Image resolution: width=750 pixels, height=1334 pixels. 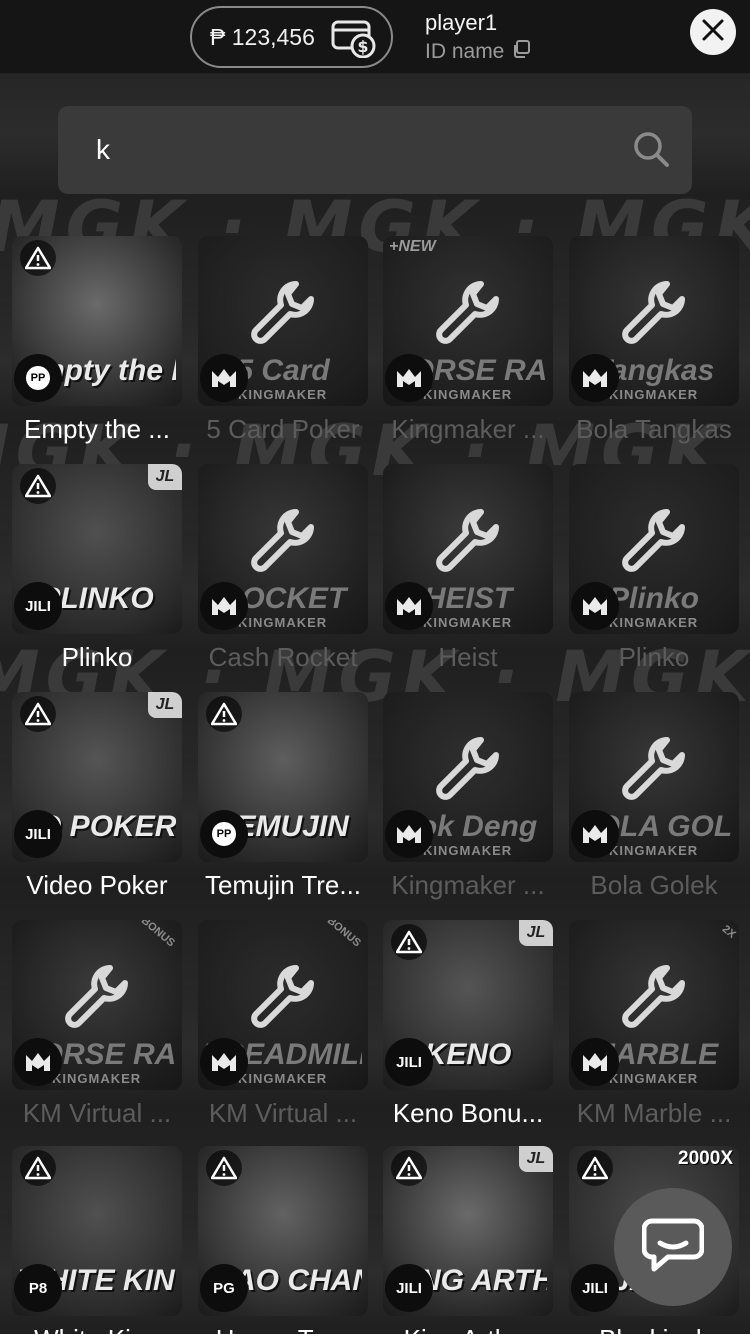 I want to click on balance-pill: ₱ 123,456 $, so click(x=291, y=37).